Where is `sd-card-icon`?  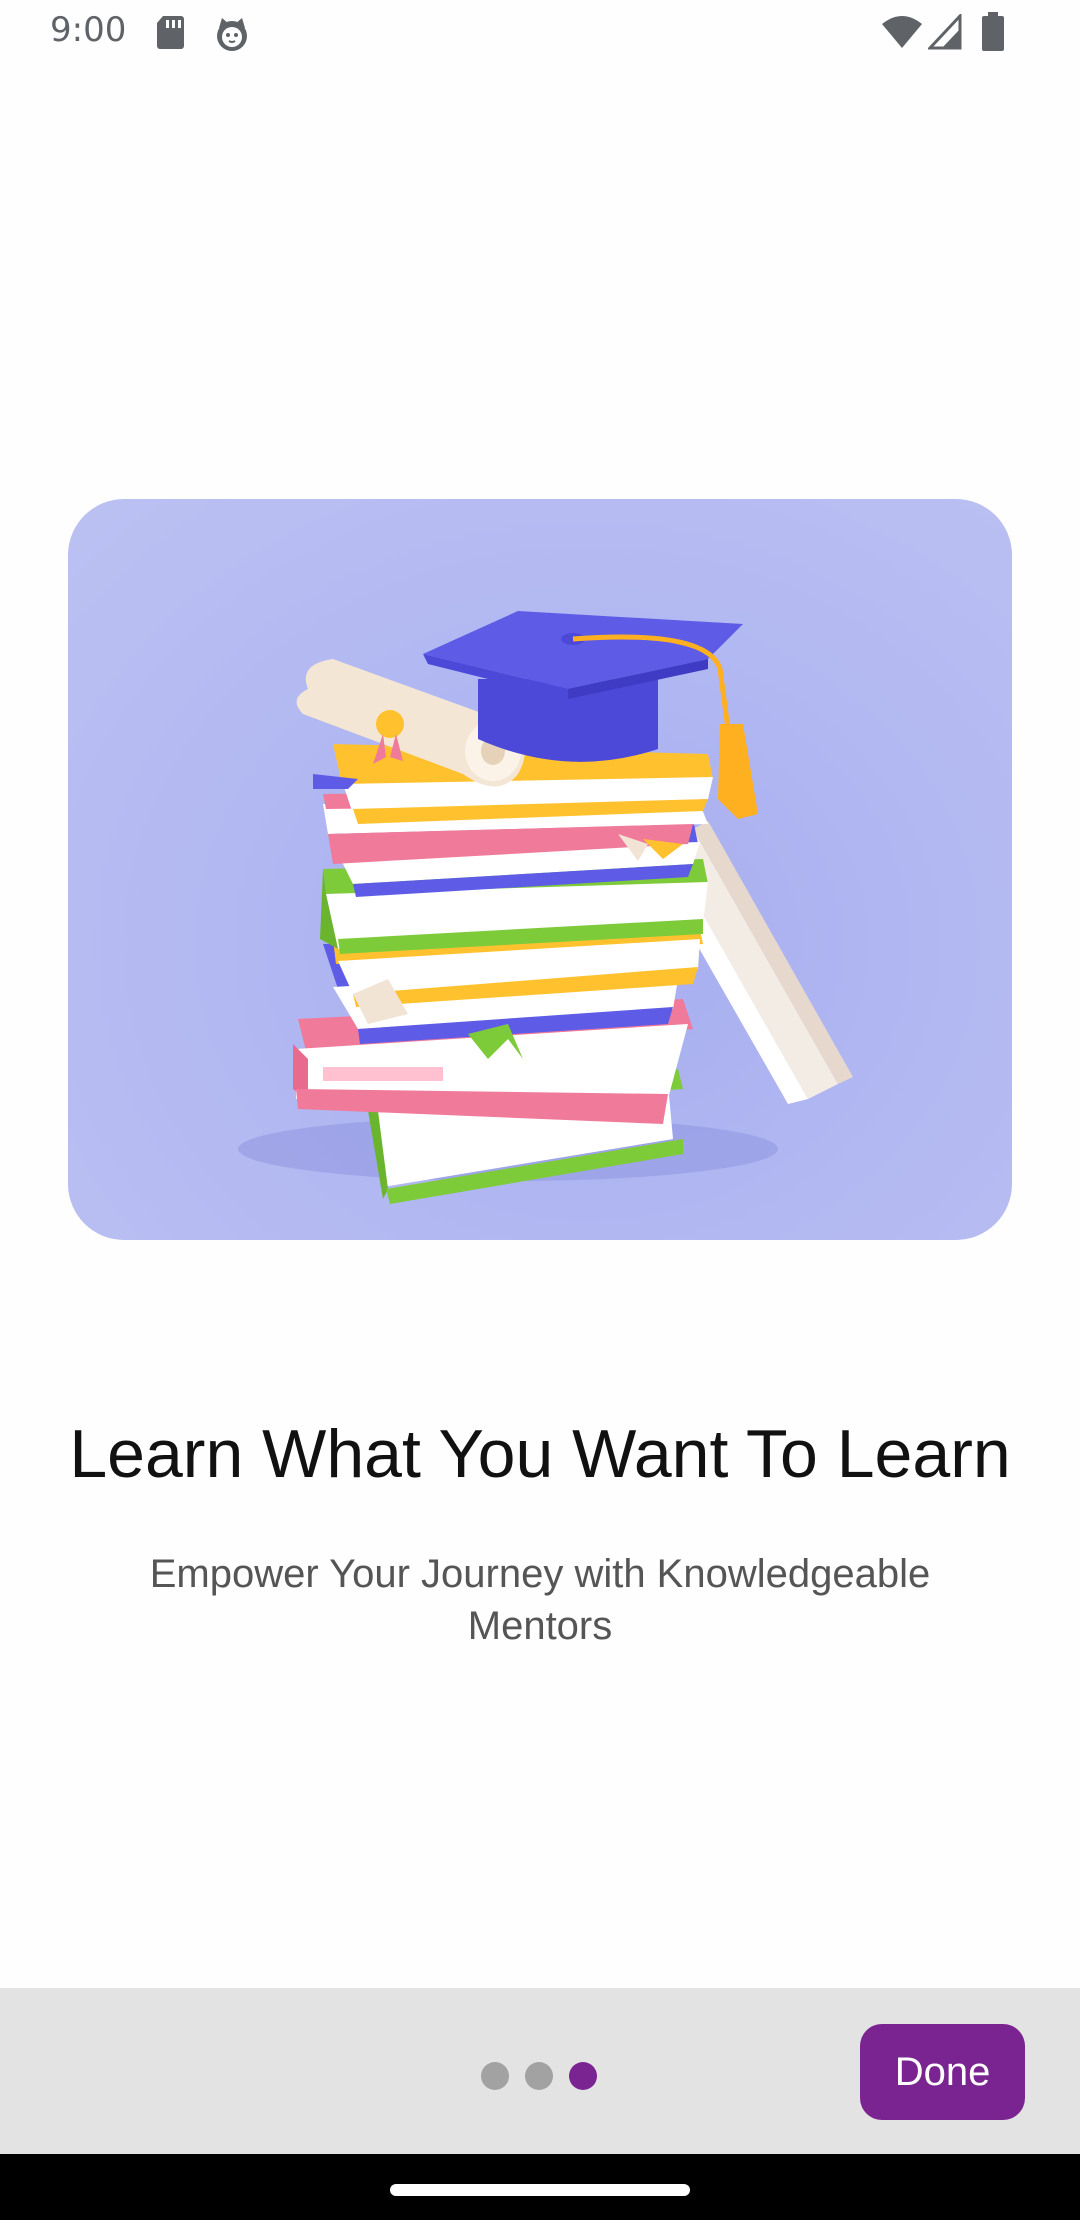 sd-card-icon is located at coordinates (170, 32).